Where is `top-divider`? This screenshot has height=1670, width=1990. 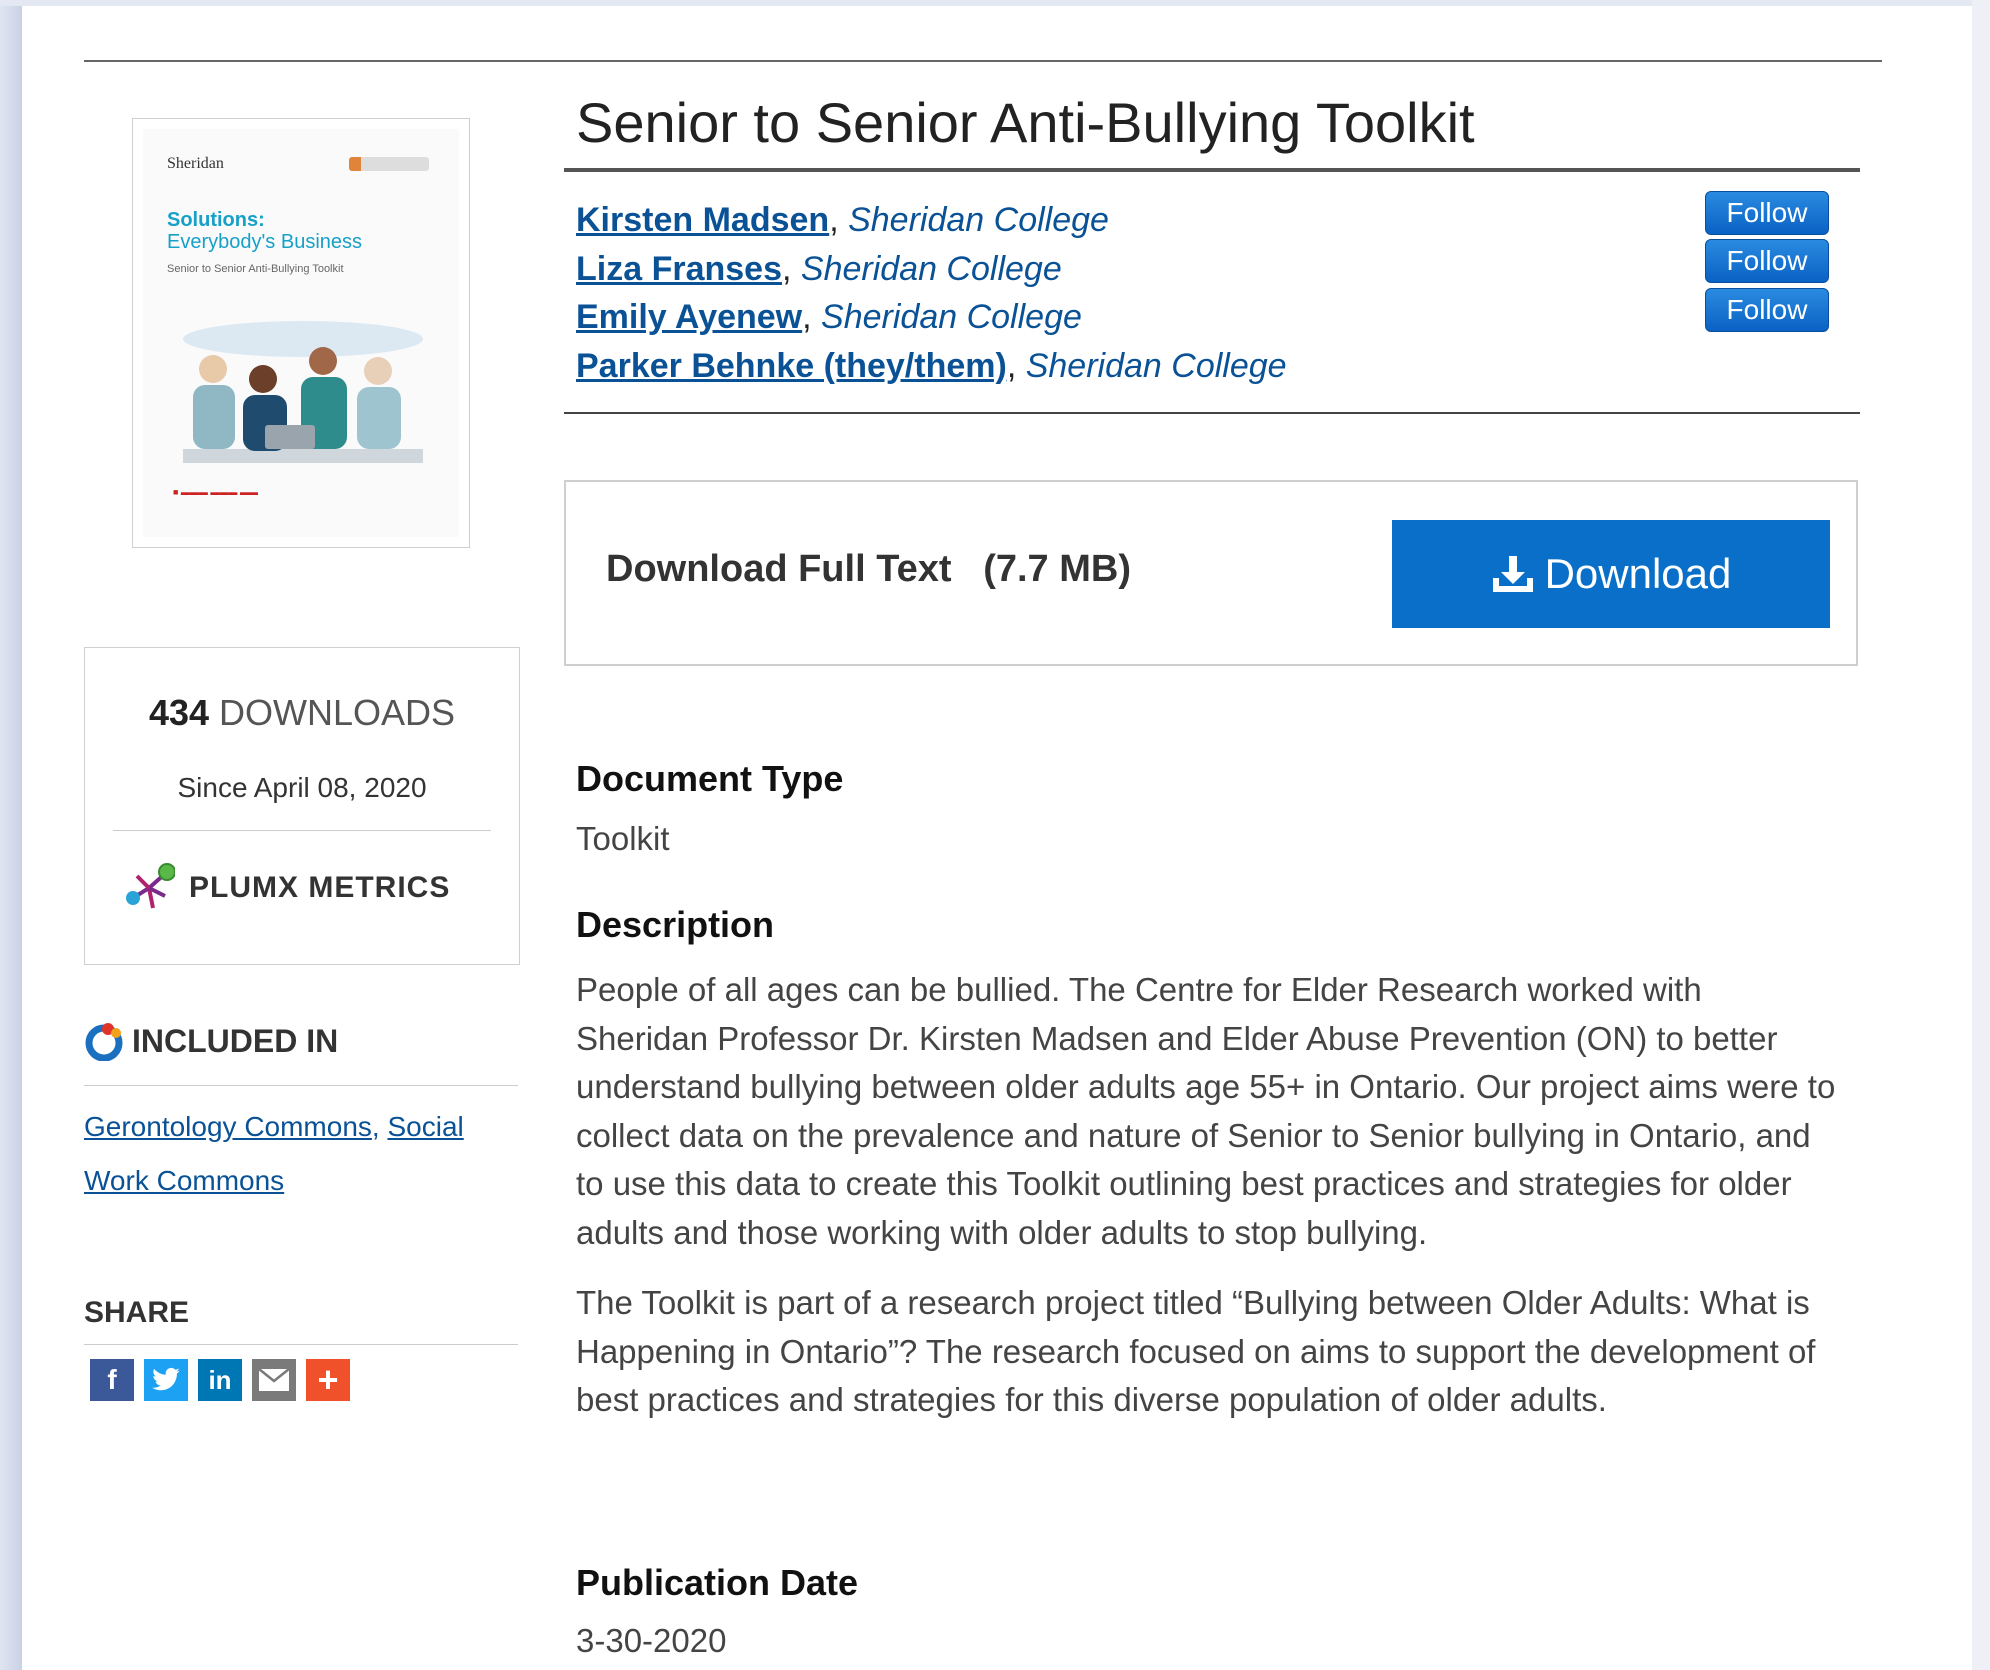 top-divider is located at coordinates (983, 61).